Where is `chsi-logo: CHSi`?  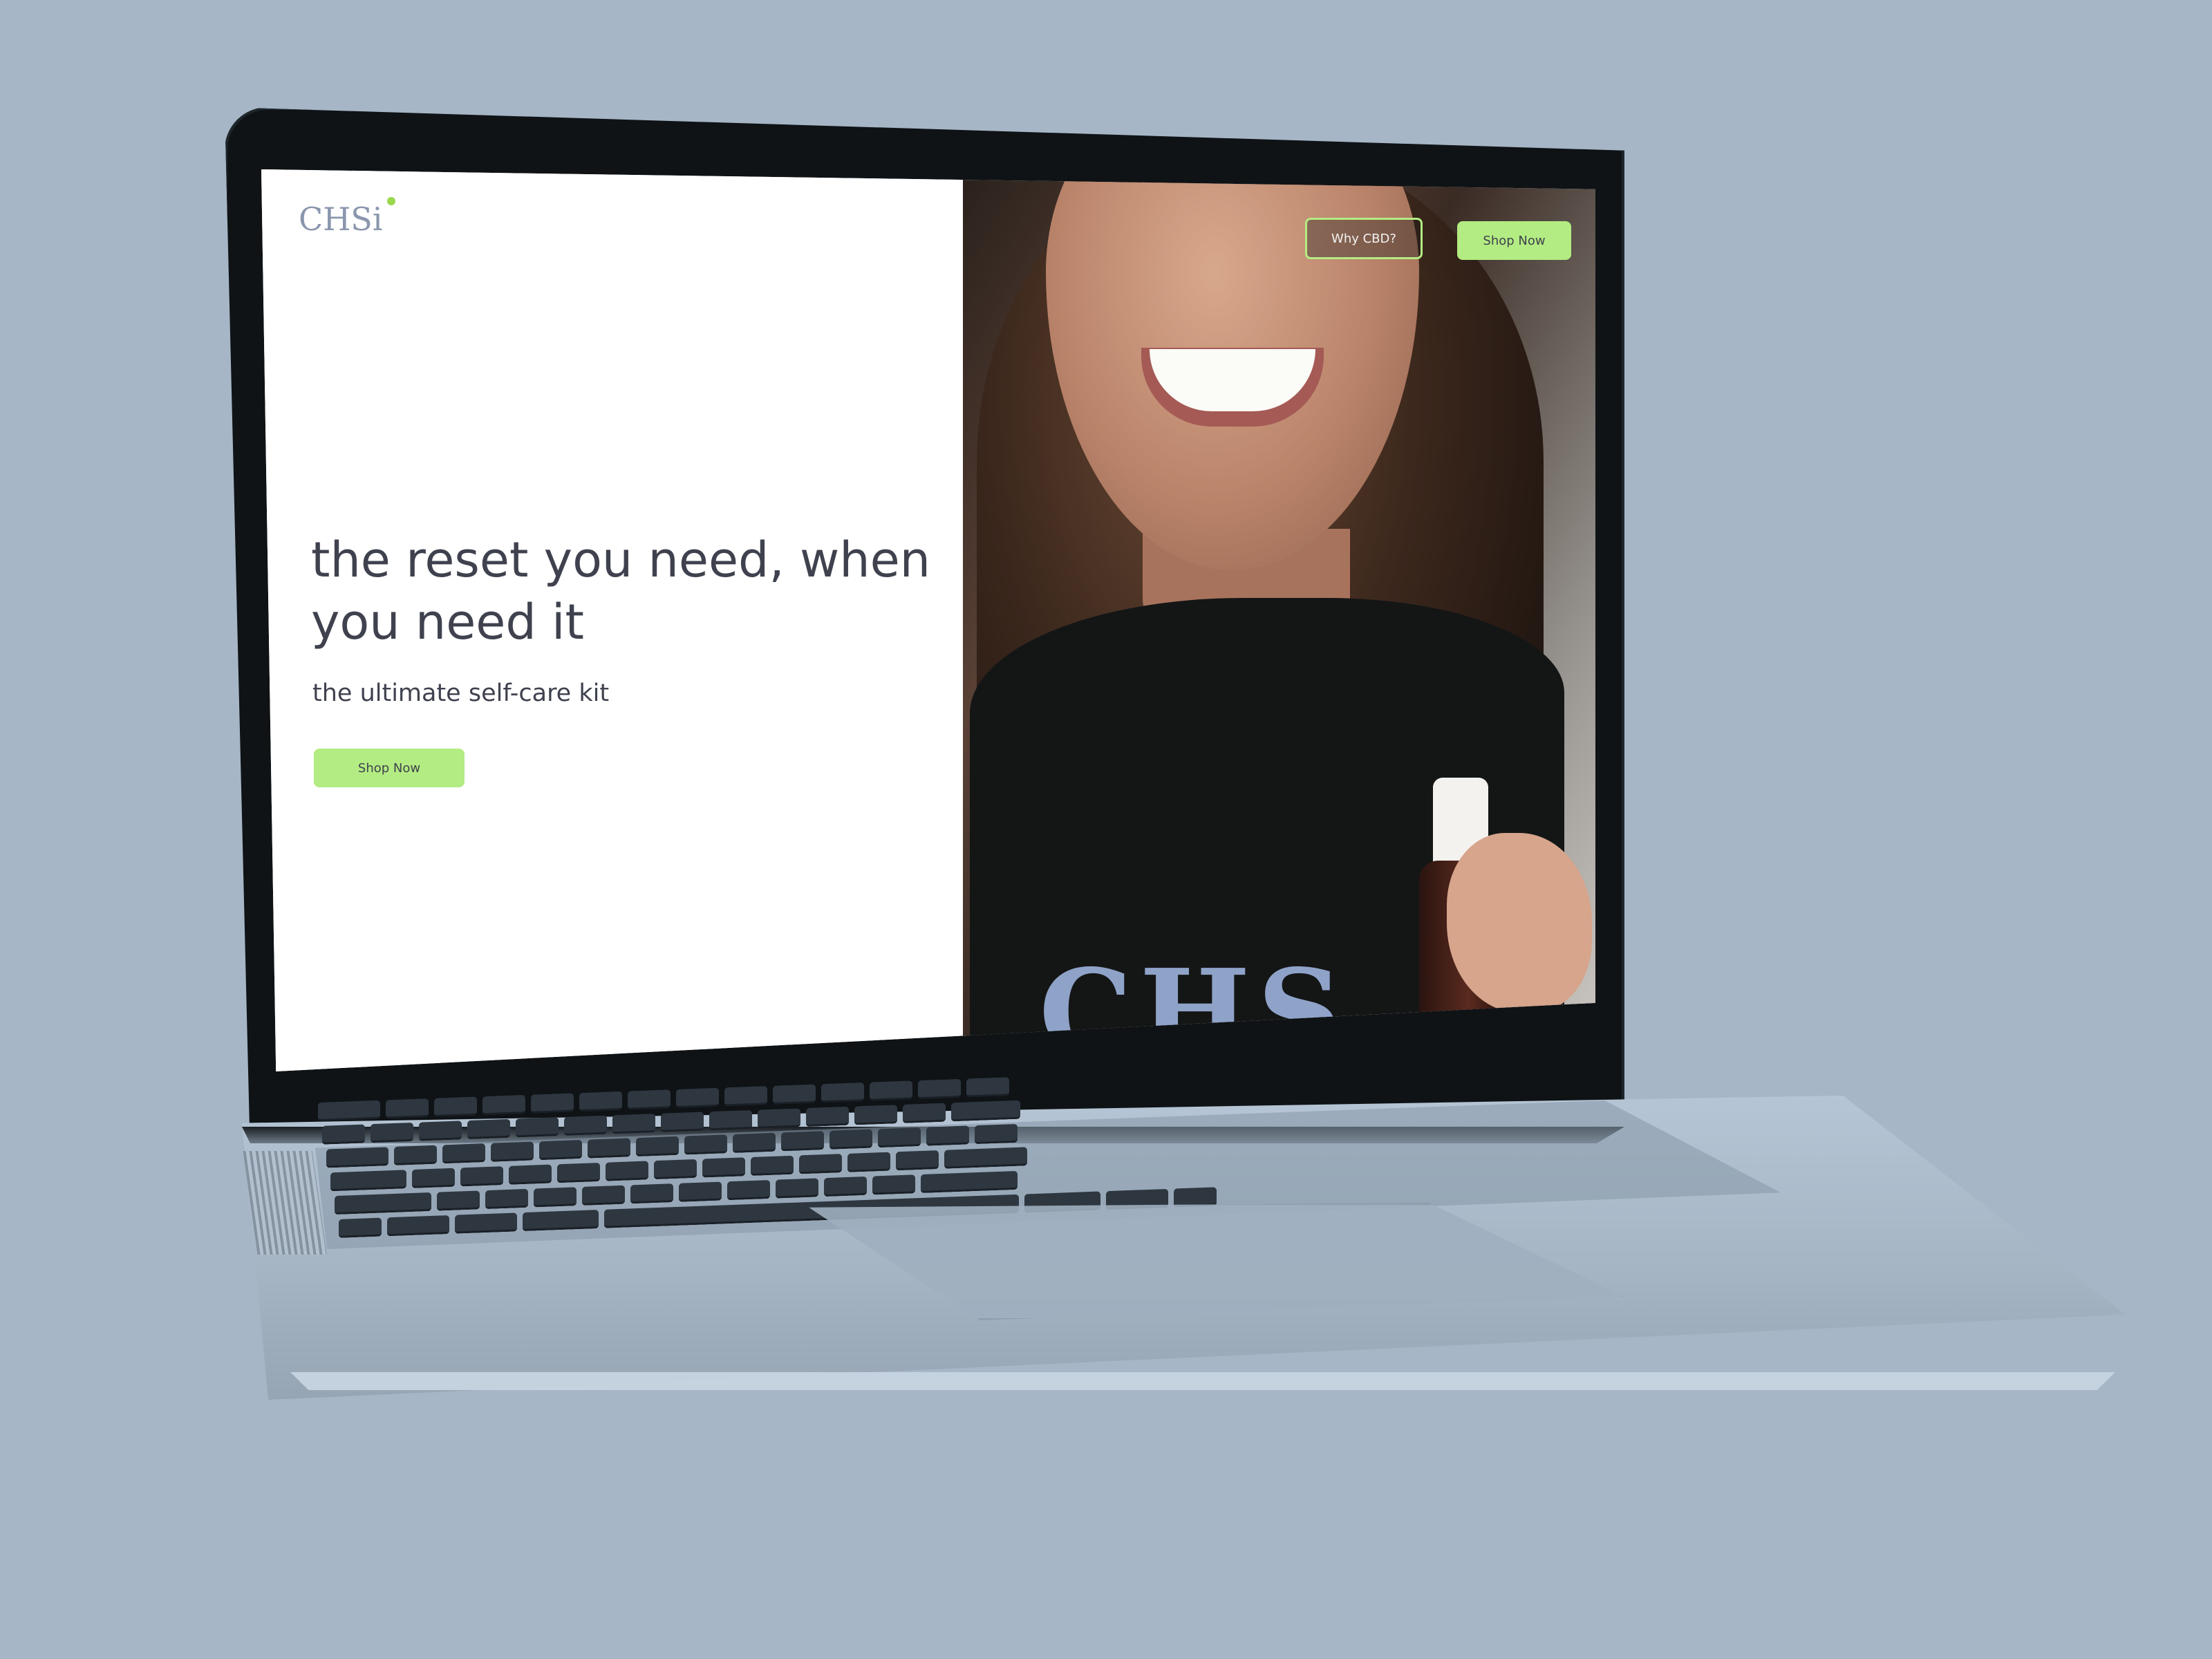 chsi-logo: CHSi is located at coordinates (349, 215).